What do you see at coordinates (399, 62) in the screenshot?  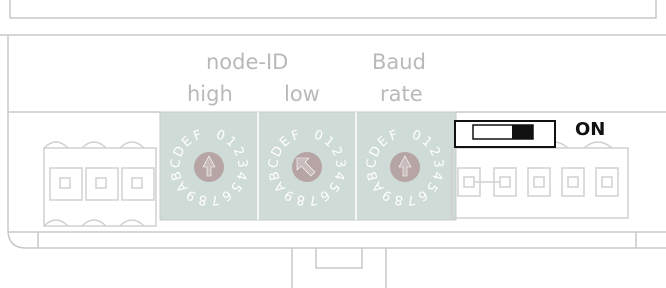 I see `baud-label: Baud` at bounding box center [399, 62].